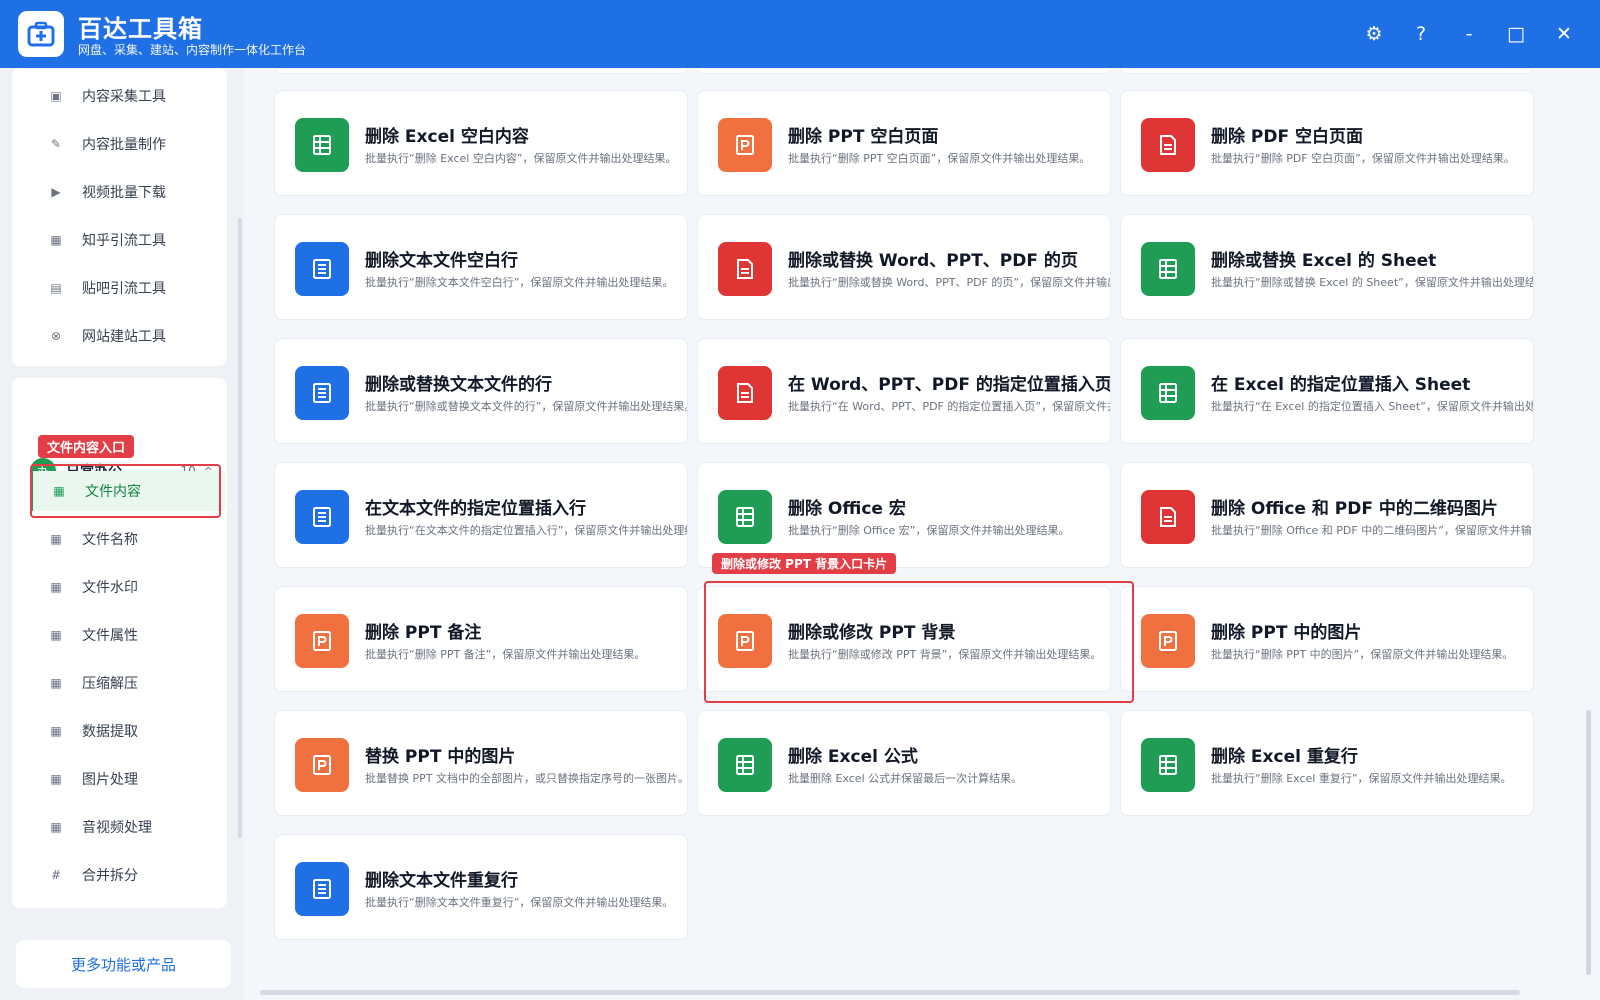 The image size is (1600, 1000). I want to click on help-icon: ?, so click(1421, 34).